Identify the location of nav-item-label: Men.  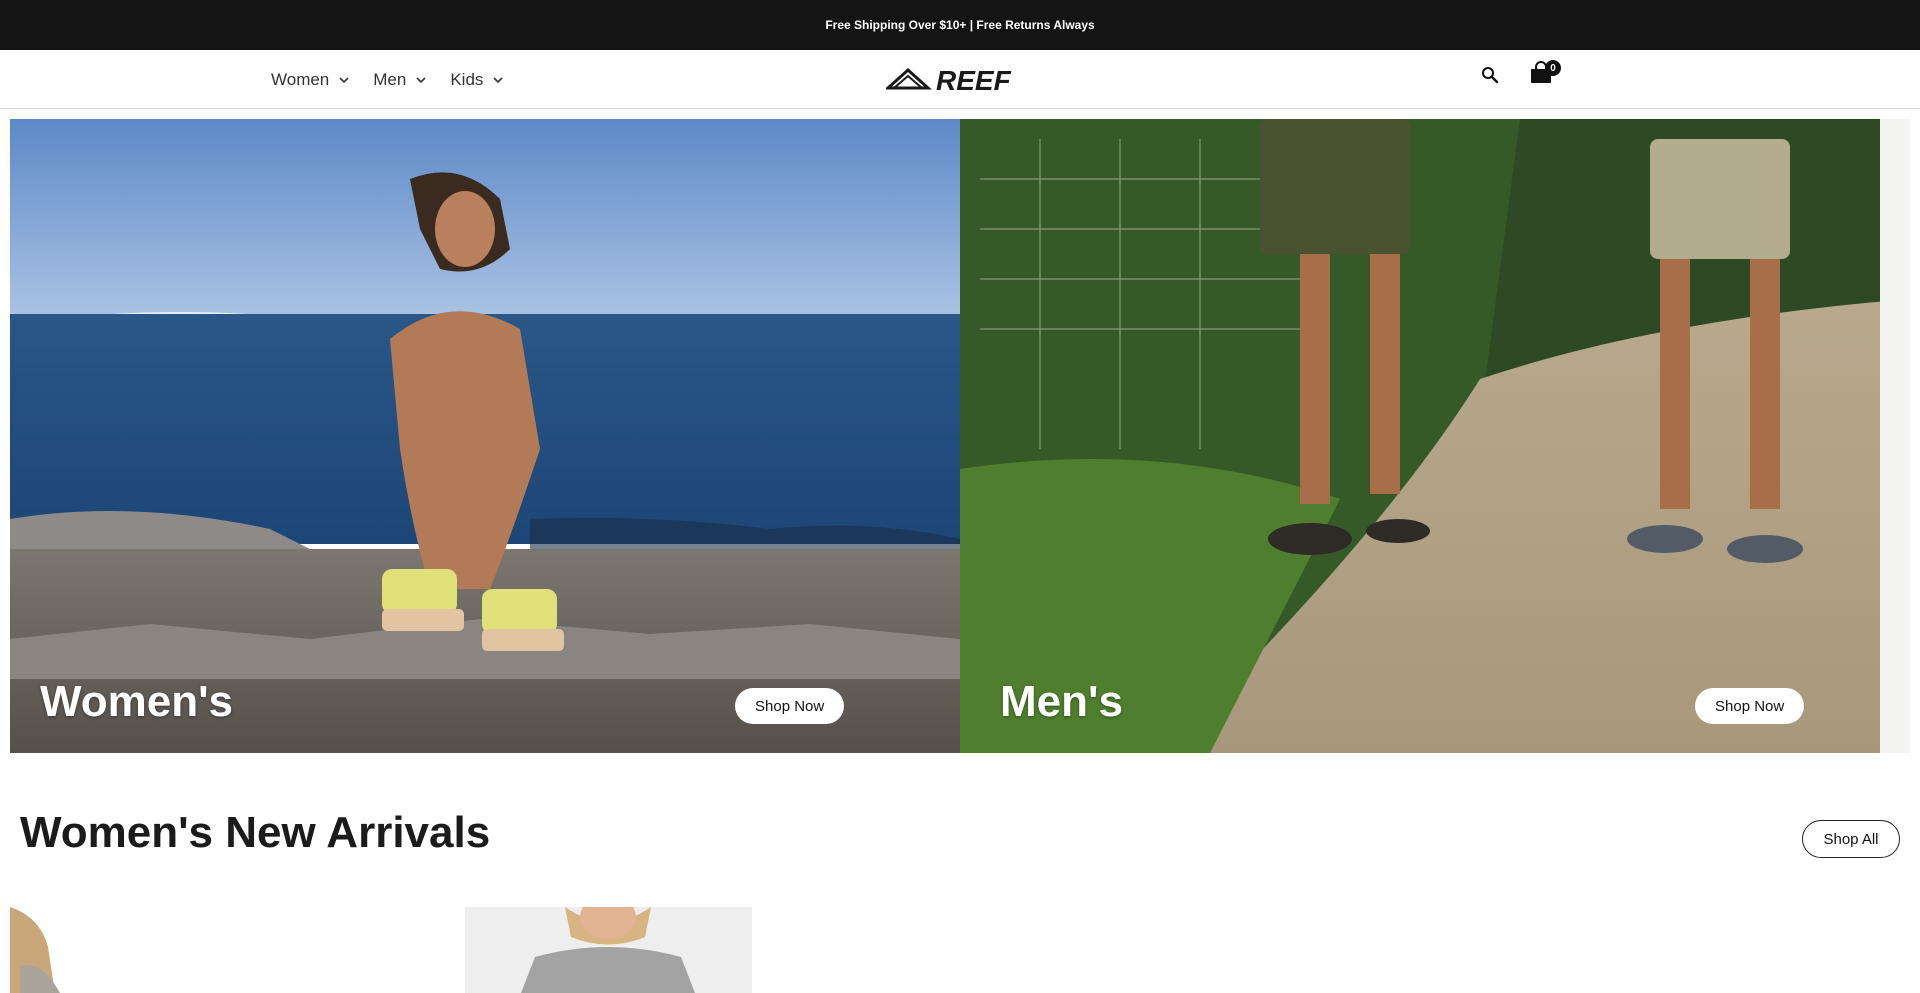
(390, 79).